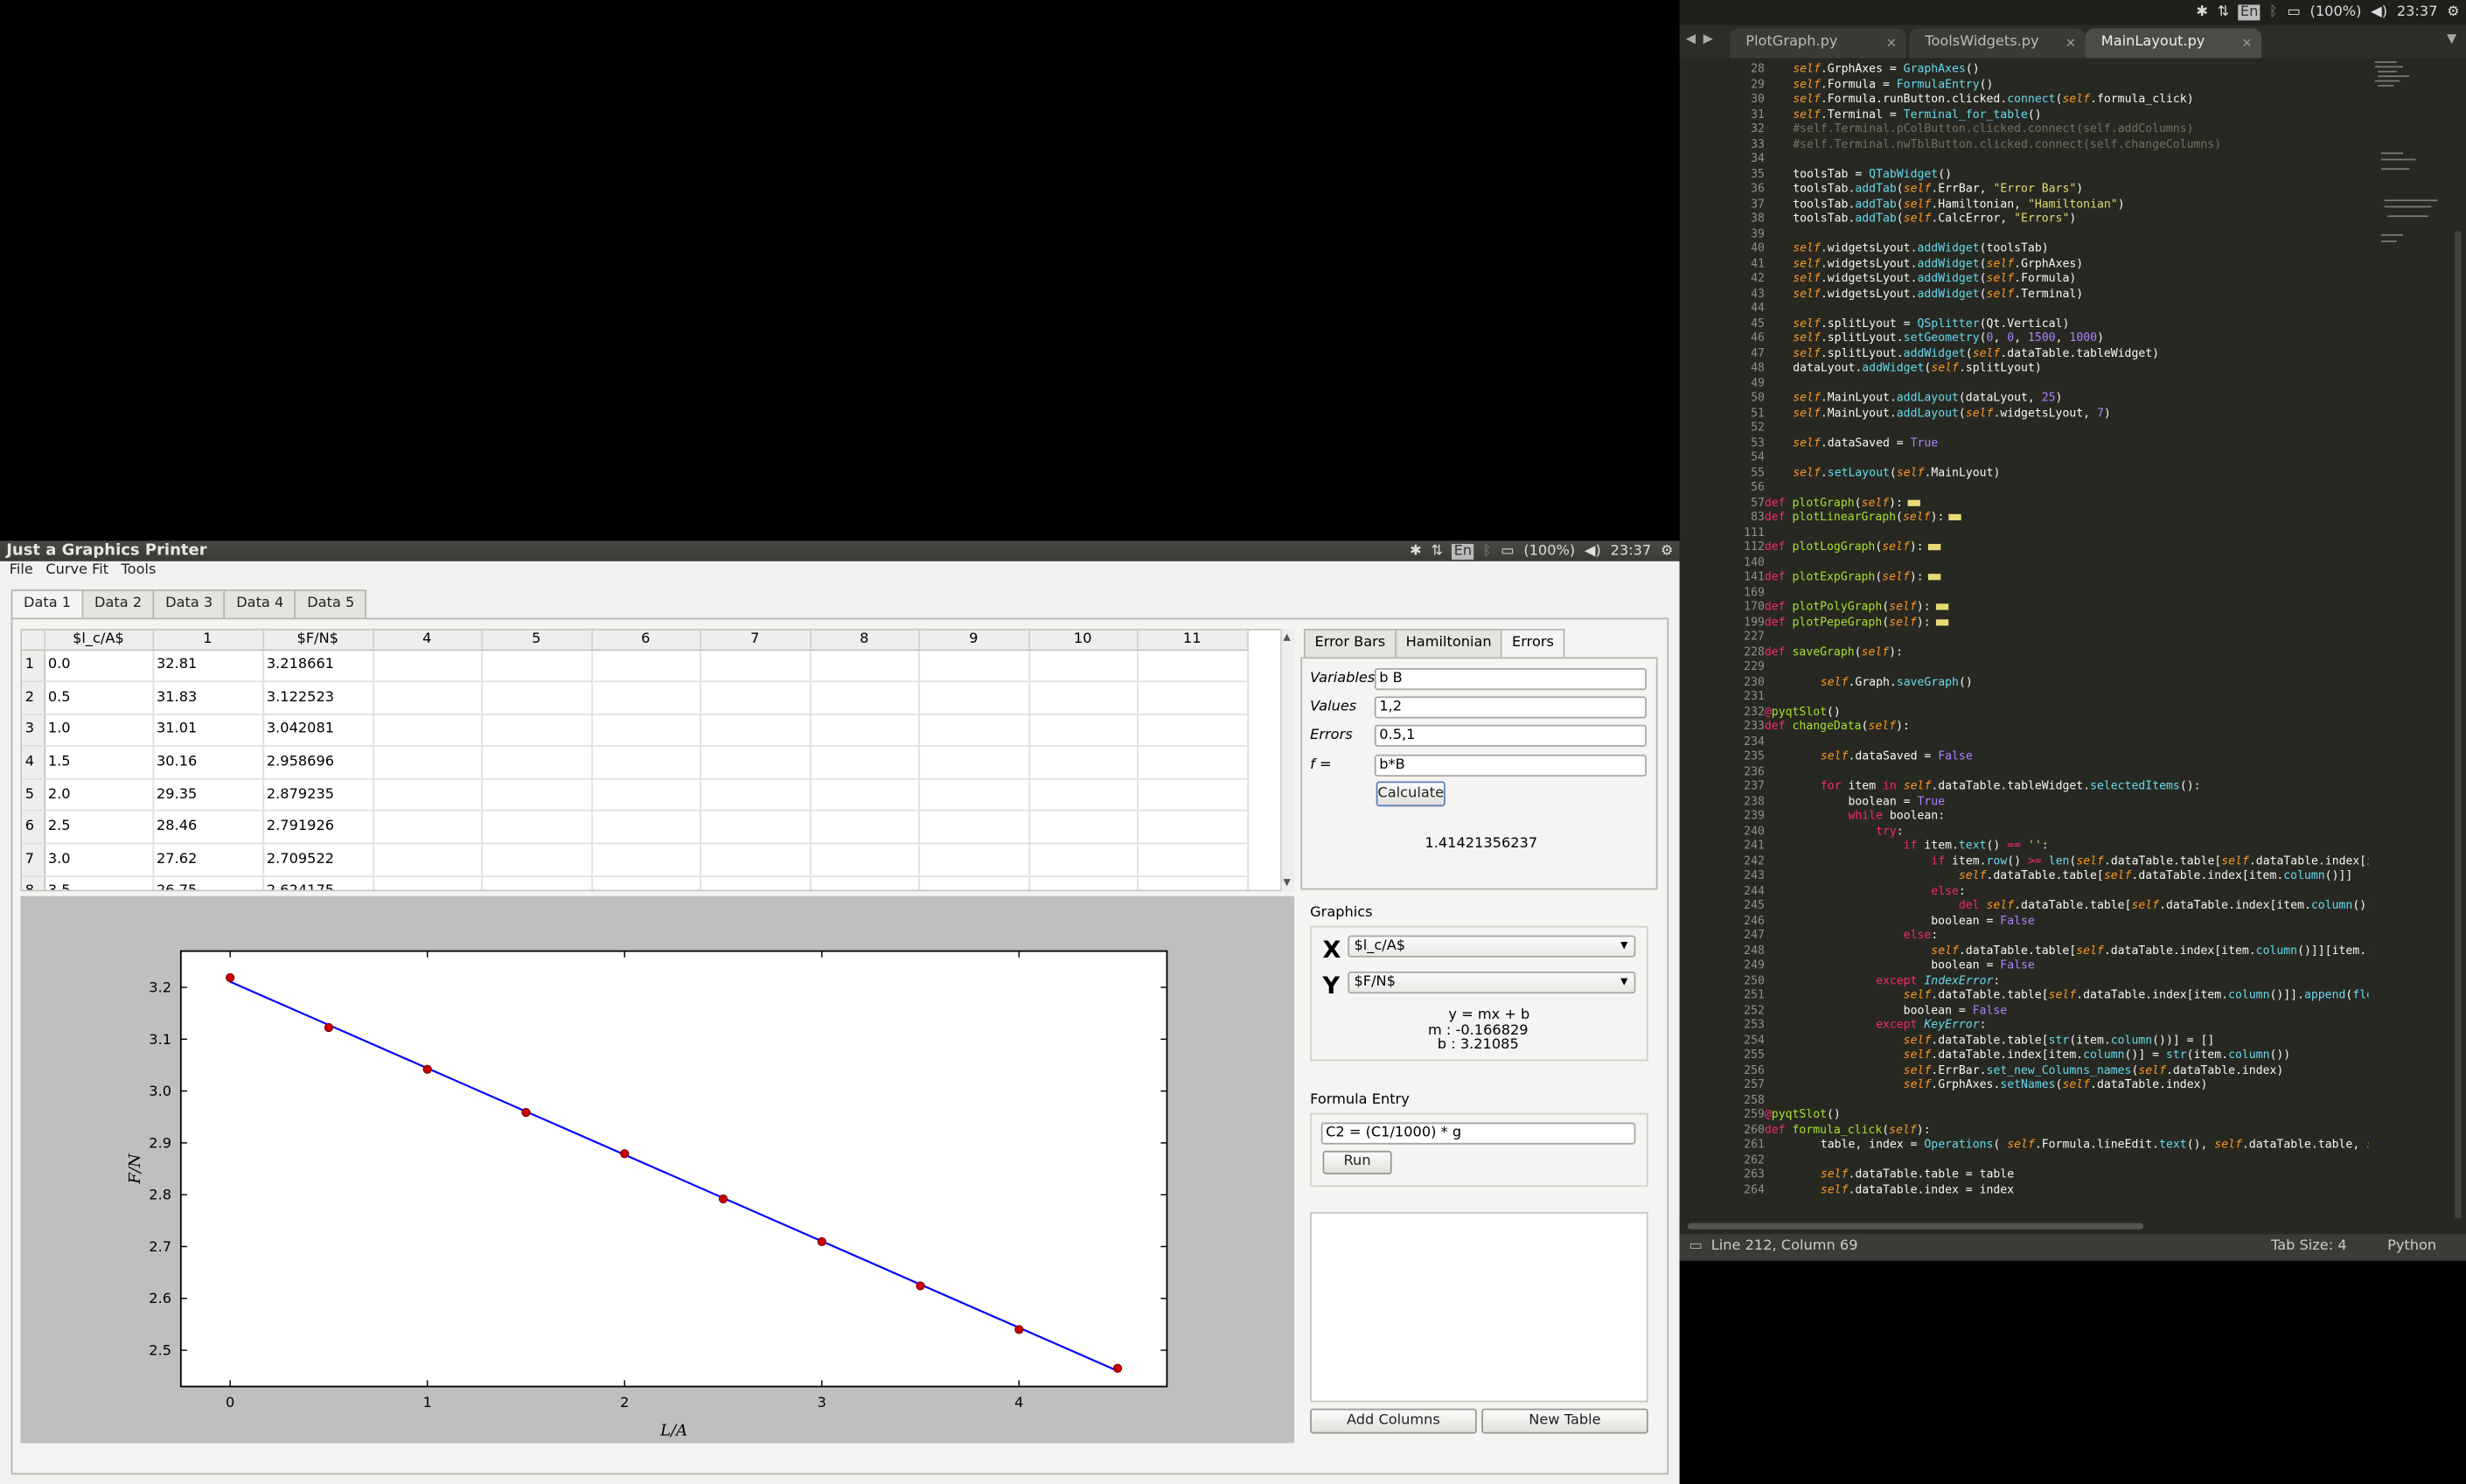 This screenshot has height=1484, width=2466. Describe the element at coordinates (1492, 982) in the screenshot. I see `y-column-select: $F/N$ ▼` at that location.